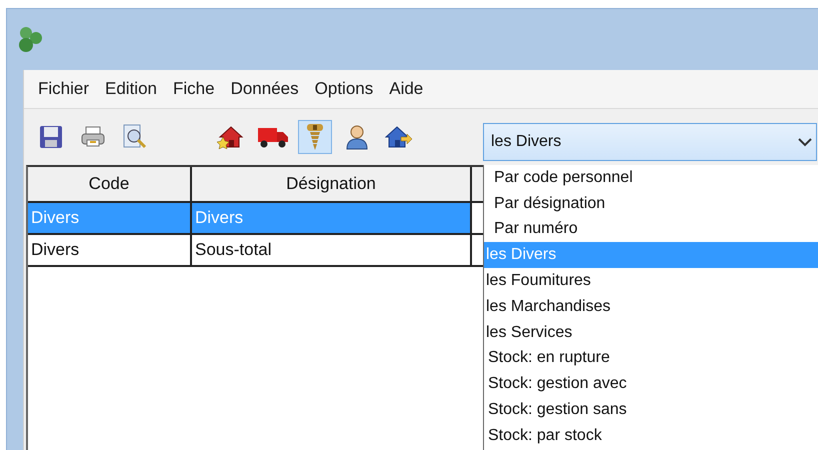  Describe the element at coordinates (651, 410) in the screenshot. I see `dropdown-option: Stock: gestion sans` at that location.